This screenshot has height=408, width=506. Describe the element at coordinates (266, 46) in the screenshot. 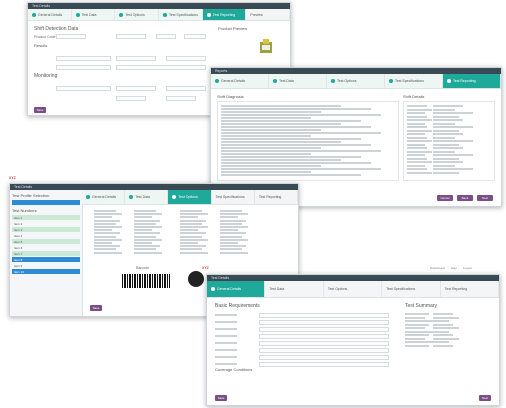

I see `product-image` at that location.